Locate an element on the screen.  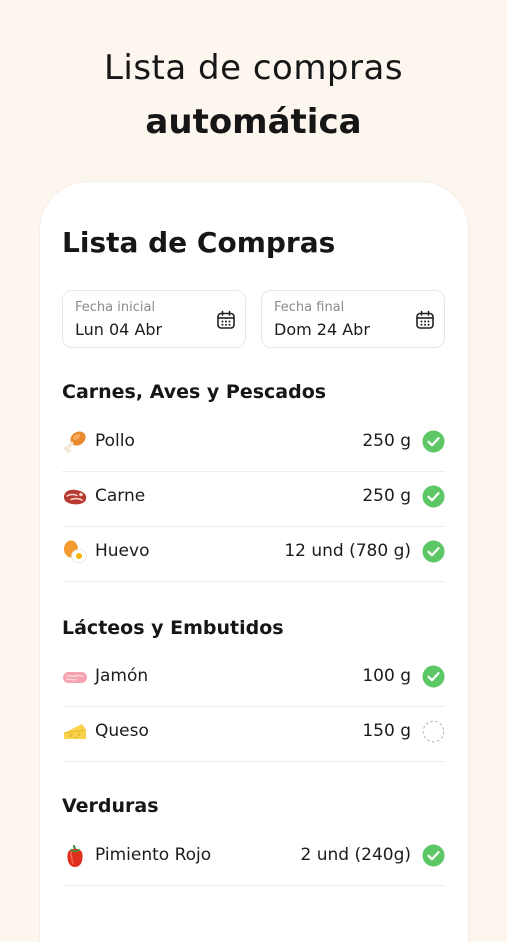
red-pepper-icon is located at coordinates (75, 856).